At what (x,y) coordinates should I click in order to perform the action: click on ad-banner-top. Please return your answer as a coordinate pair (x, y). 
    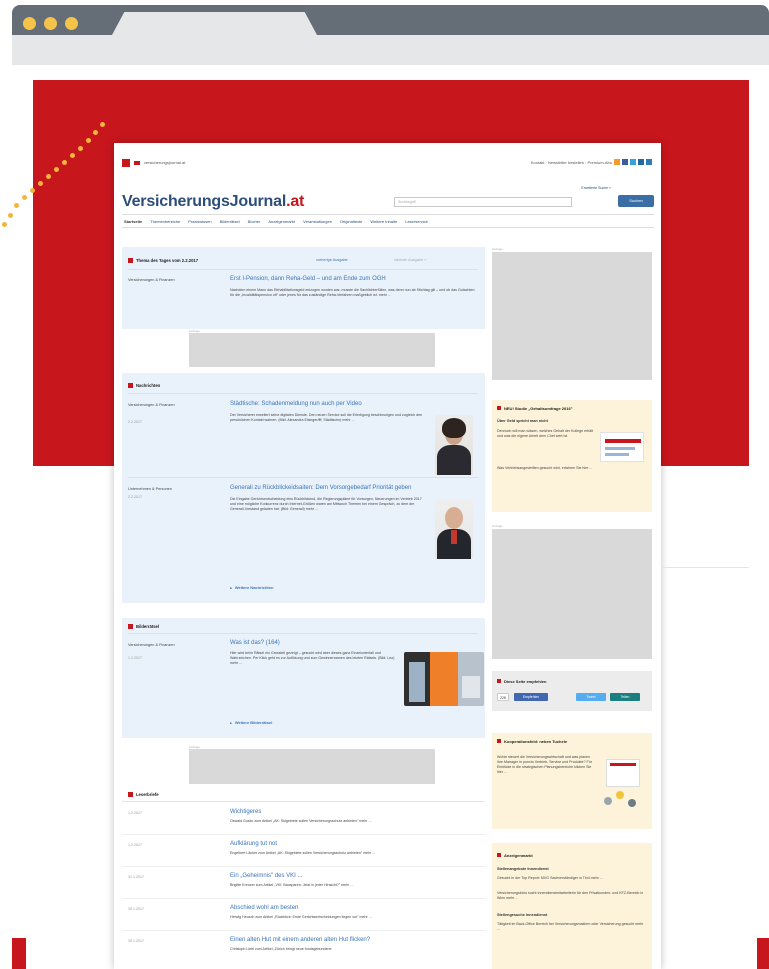
    Looking at the image, I should click on (312, 350).